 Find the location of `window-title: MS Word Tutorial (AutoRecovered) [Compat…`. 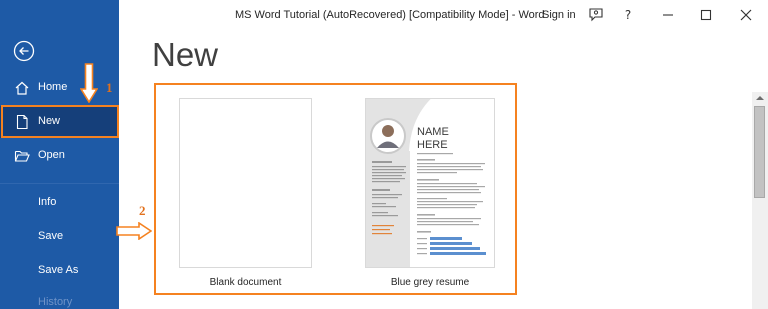

window-title: MS Word Tutorial (AutoRecovered) [Compat… is located at coordinates (390, 15).